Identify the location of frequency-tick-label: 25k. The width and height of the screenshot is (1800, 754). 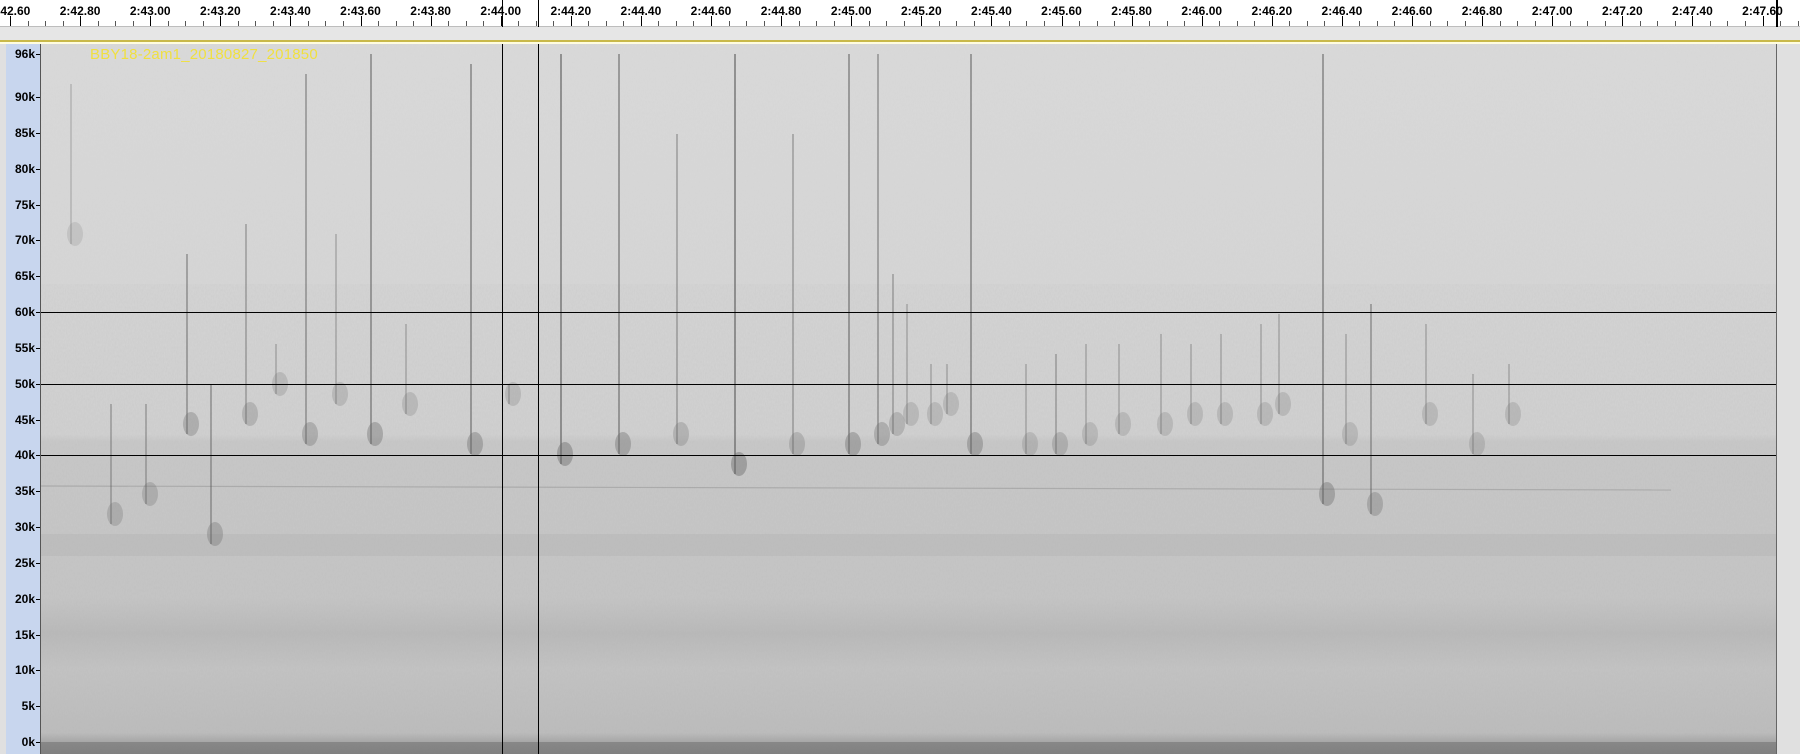
(24, 562).